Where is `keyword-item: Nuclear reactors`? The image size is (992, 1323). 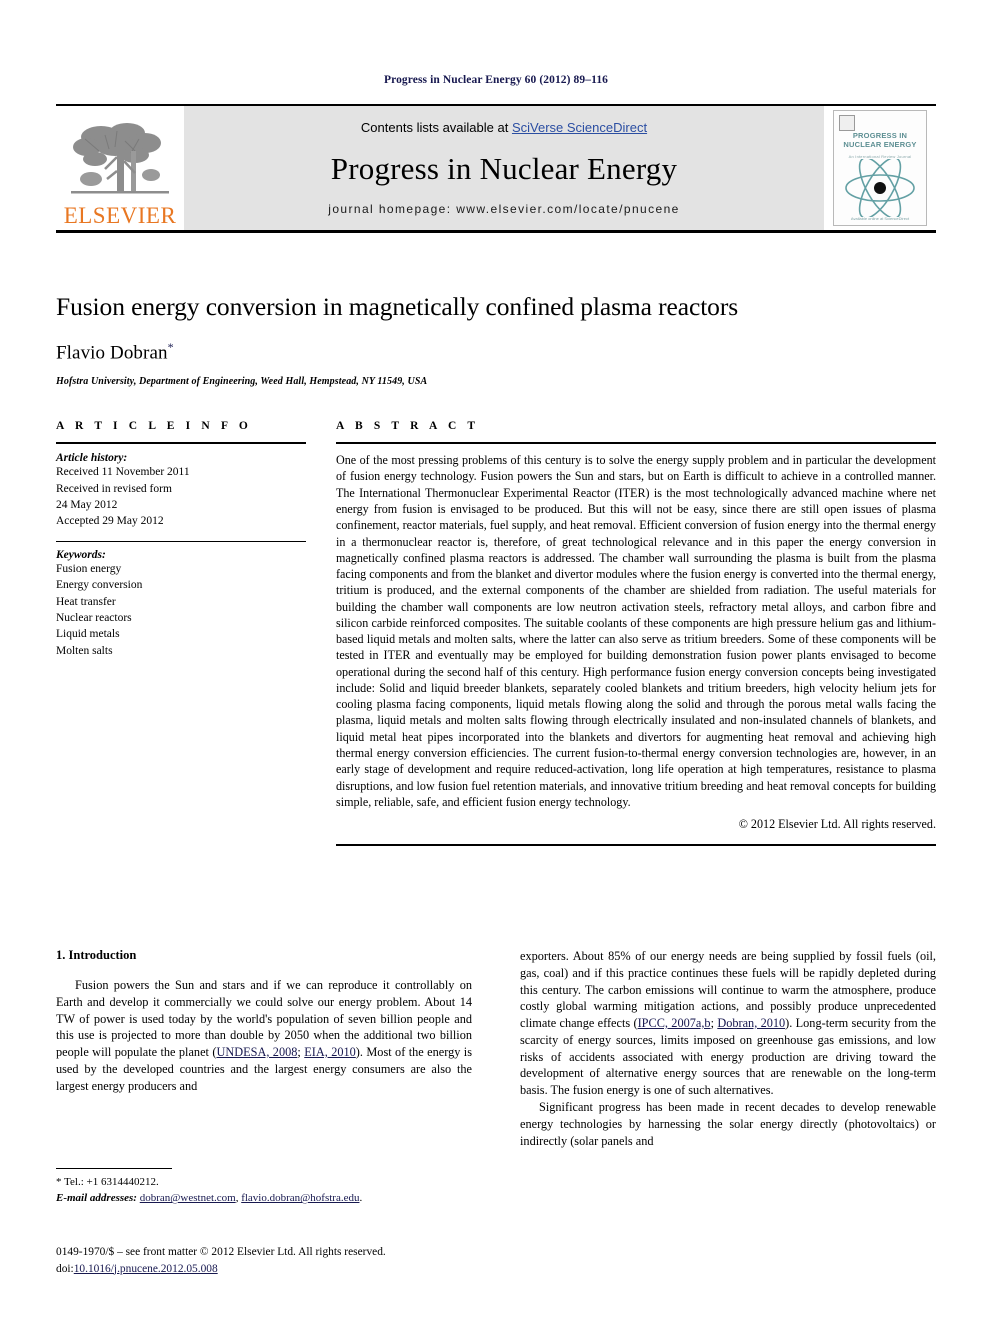 keyword-item: Nuclear reactors is located at coordinates (94, 618).